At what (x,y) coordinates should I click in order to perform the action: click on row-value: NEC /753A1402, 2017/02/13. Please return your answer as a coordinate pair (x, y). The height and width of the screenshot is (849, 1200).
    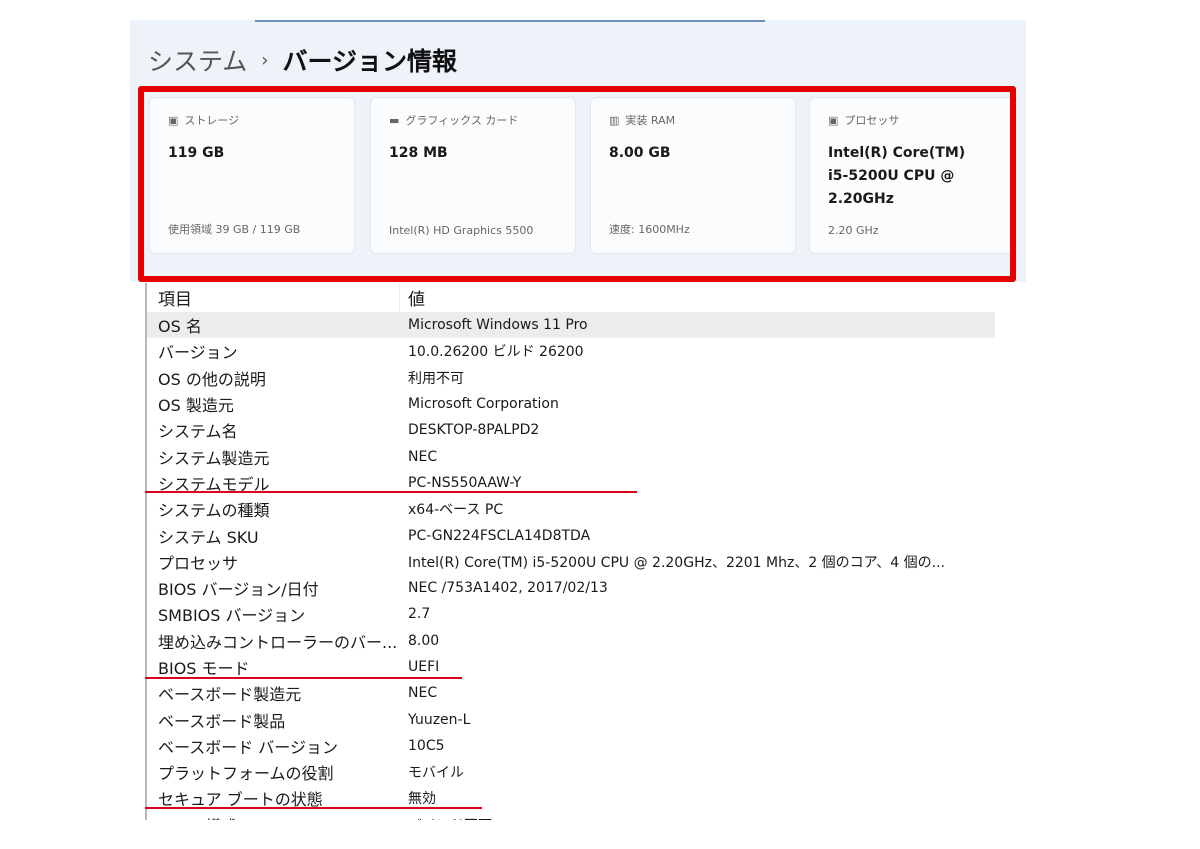
    Looking at the image, I should click on (508, 588).